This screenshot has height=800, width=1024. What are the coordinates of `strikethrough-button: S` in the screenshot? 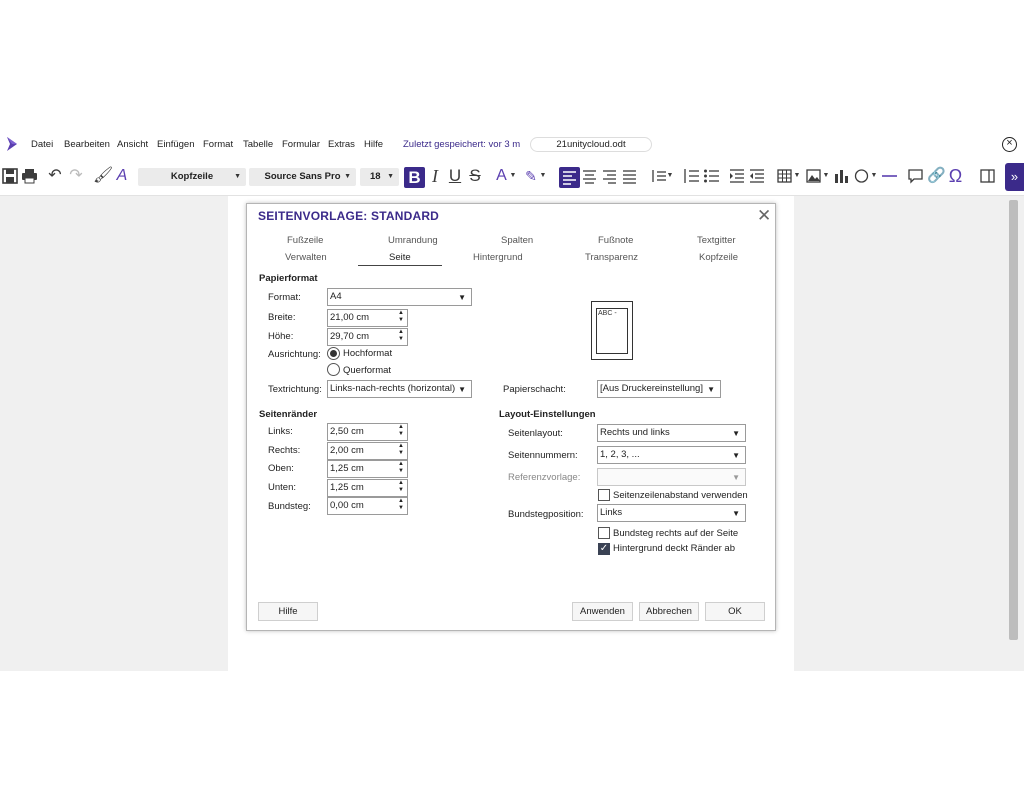 It's located at (475, 176).